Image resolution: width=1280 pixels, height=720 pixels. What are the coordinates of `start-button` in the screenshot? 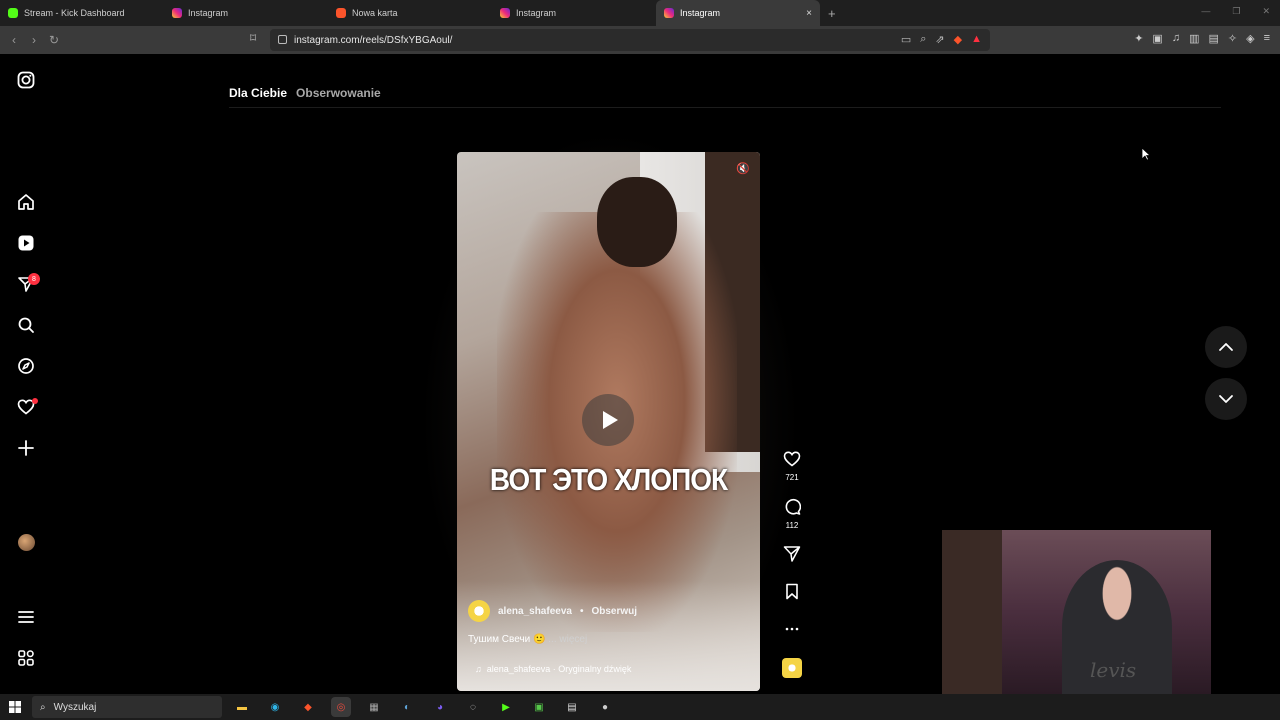 It's located at (15, 707).